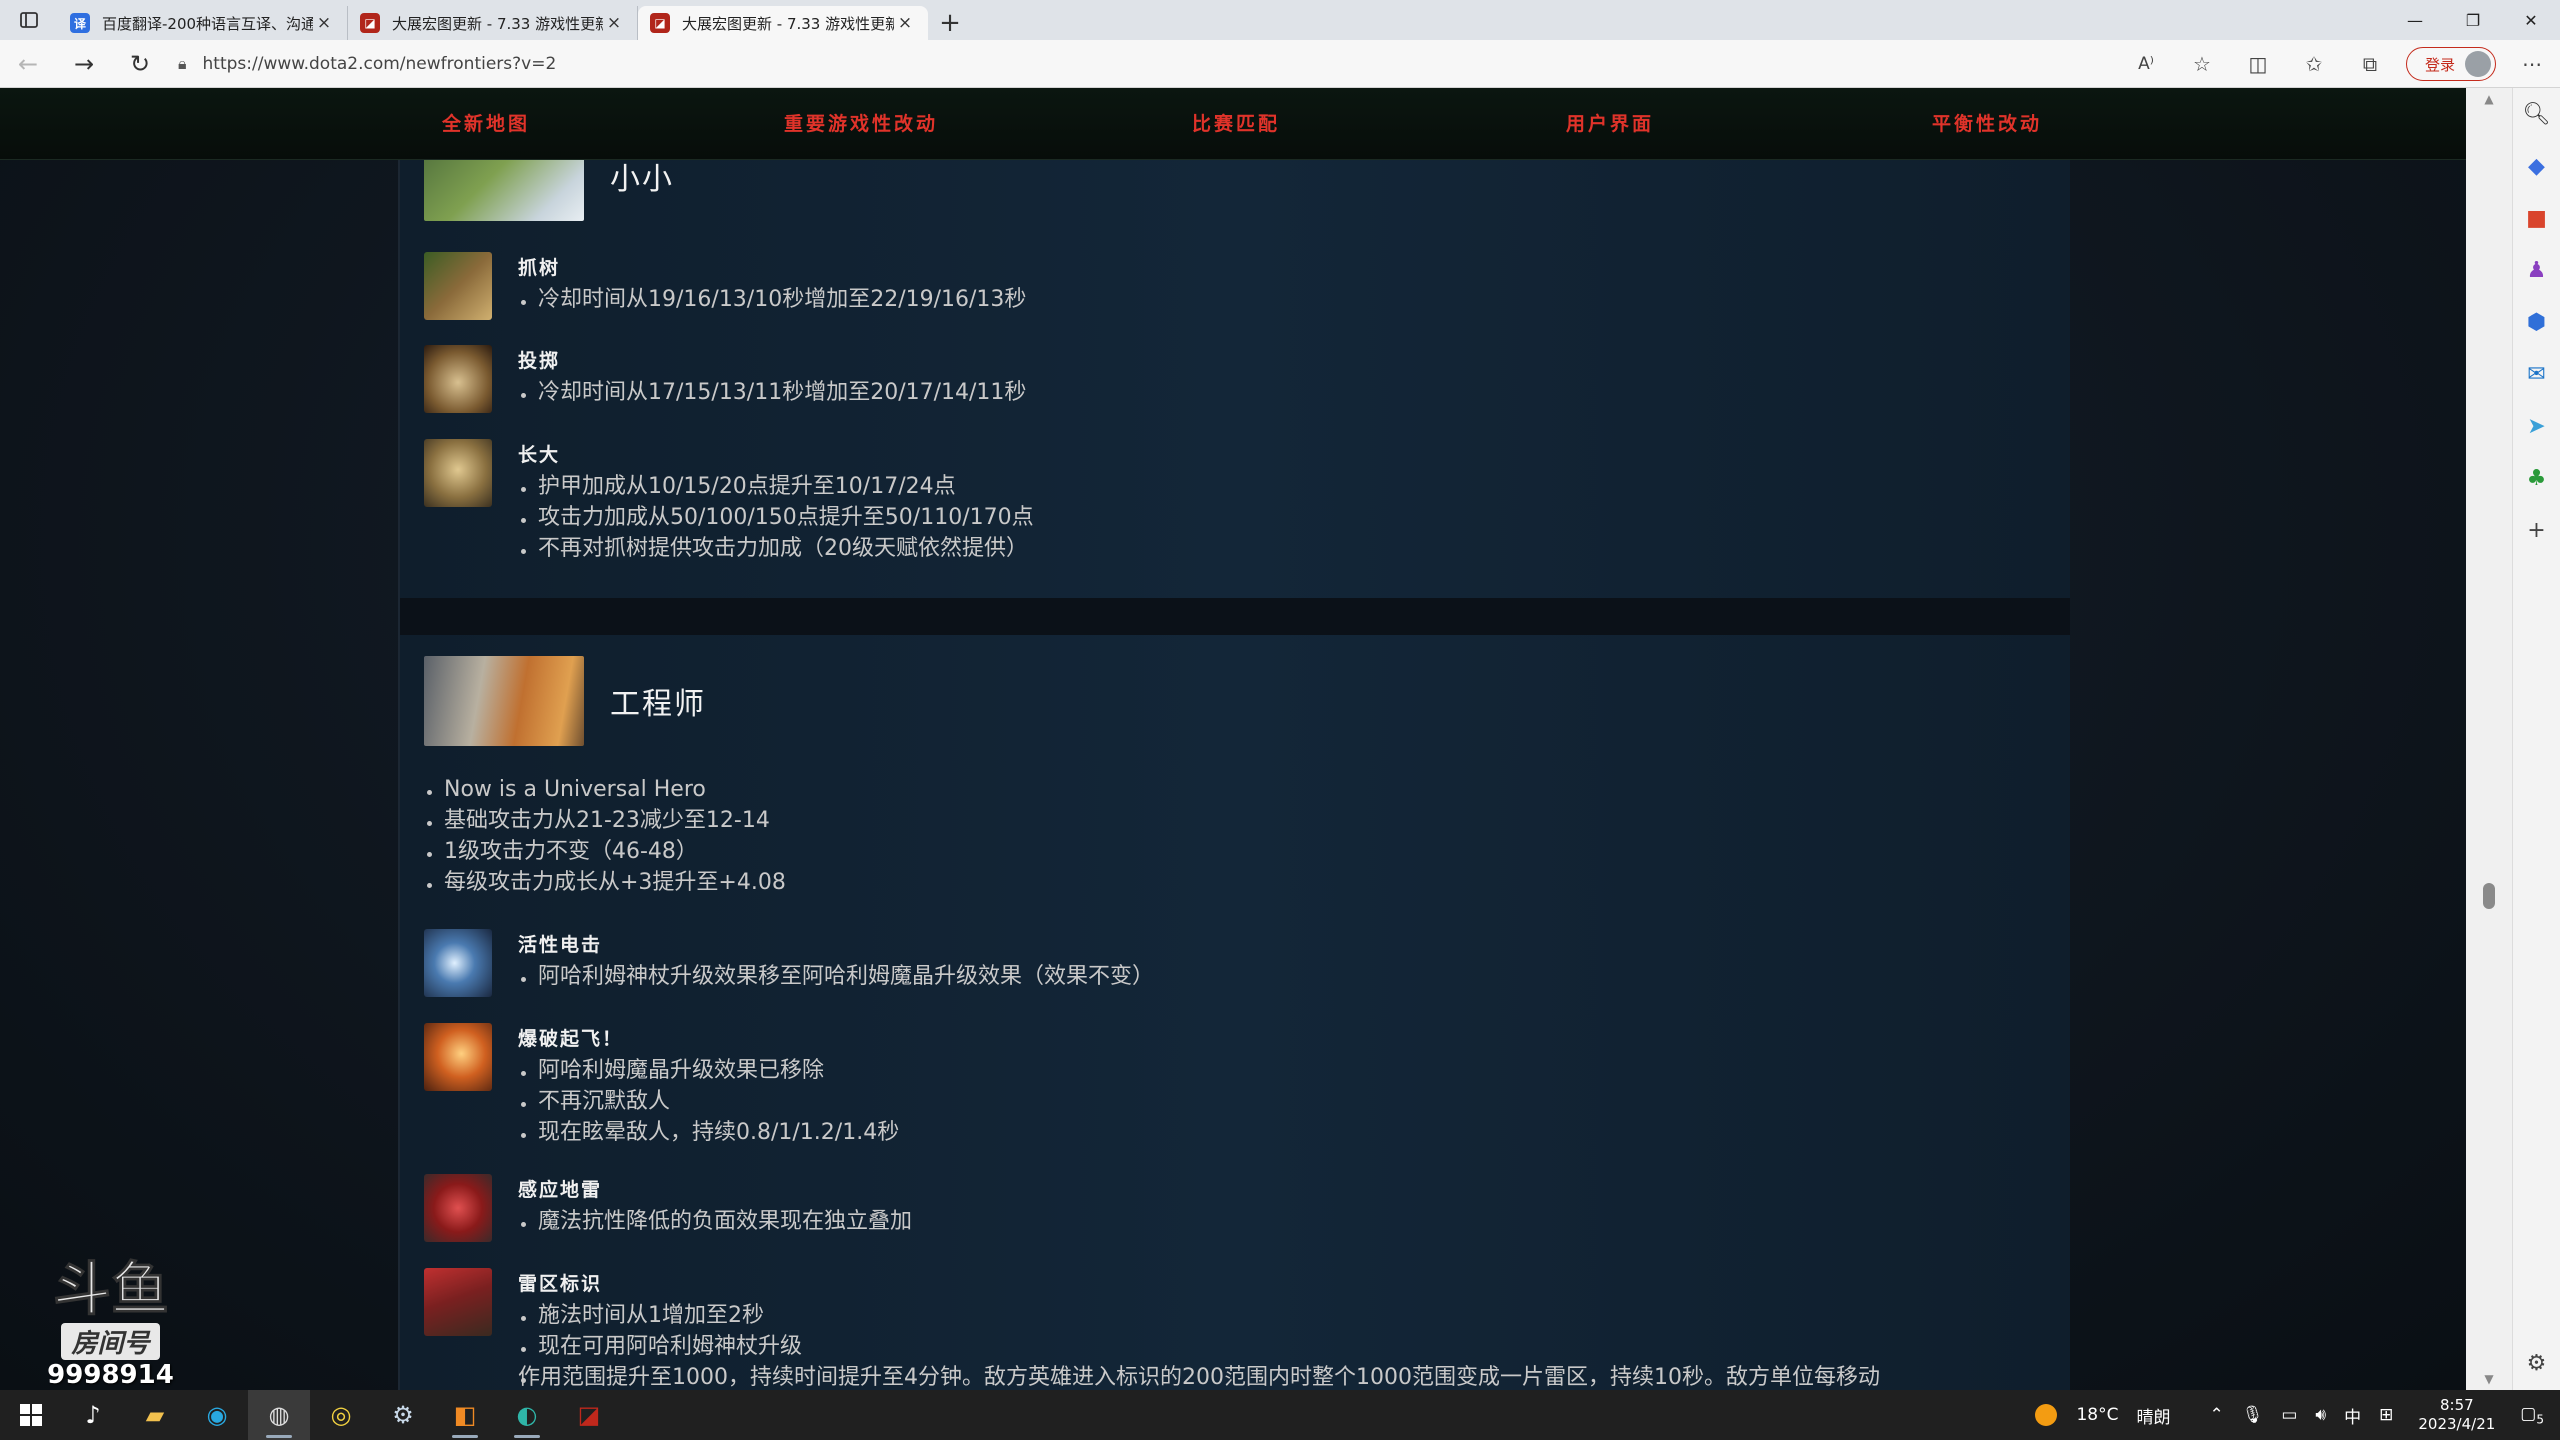 This screenshot has height=1440, width=2560. What do you see at coordinates (1235, 616) in the screenshot?
I see `panel-separator` at bounding box center [1235, 616].